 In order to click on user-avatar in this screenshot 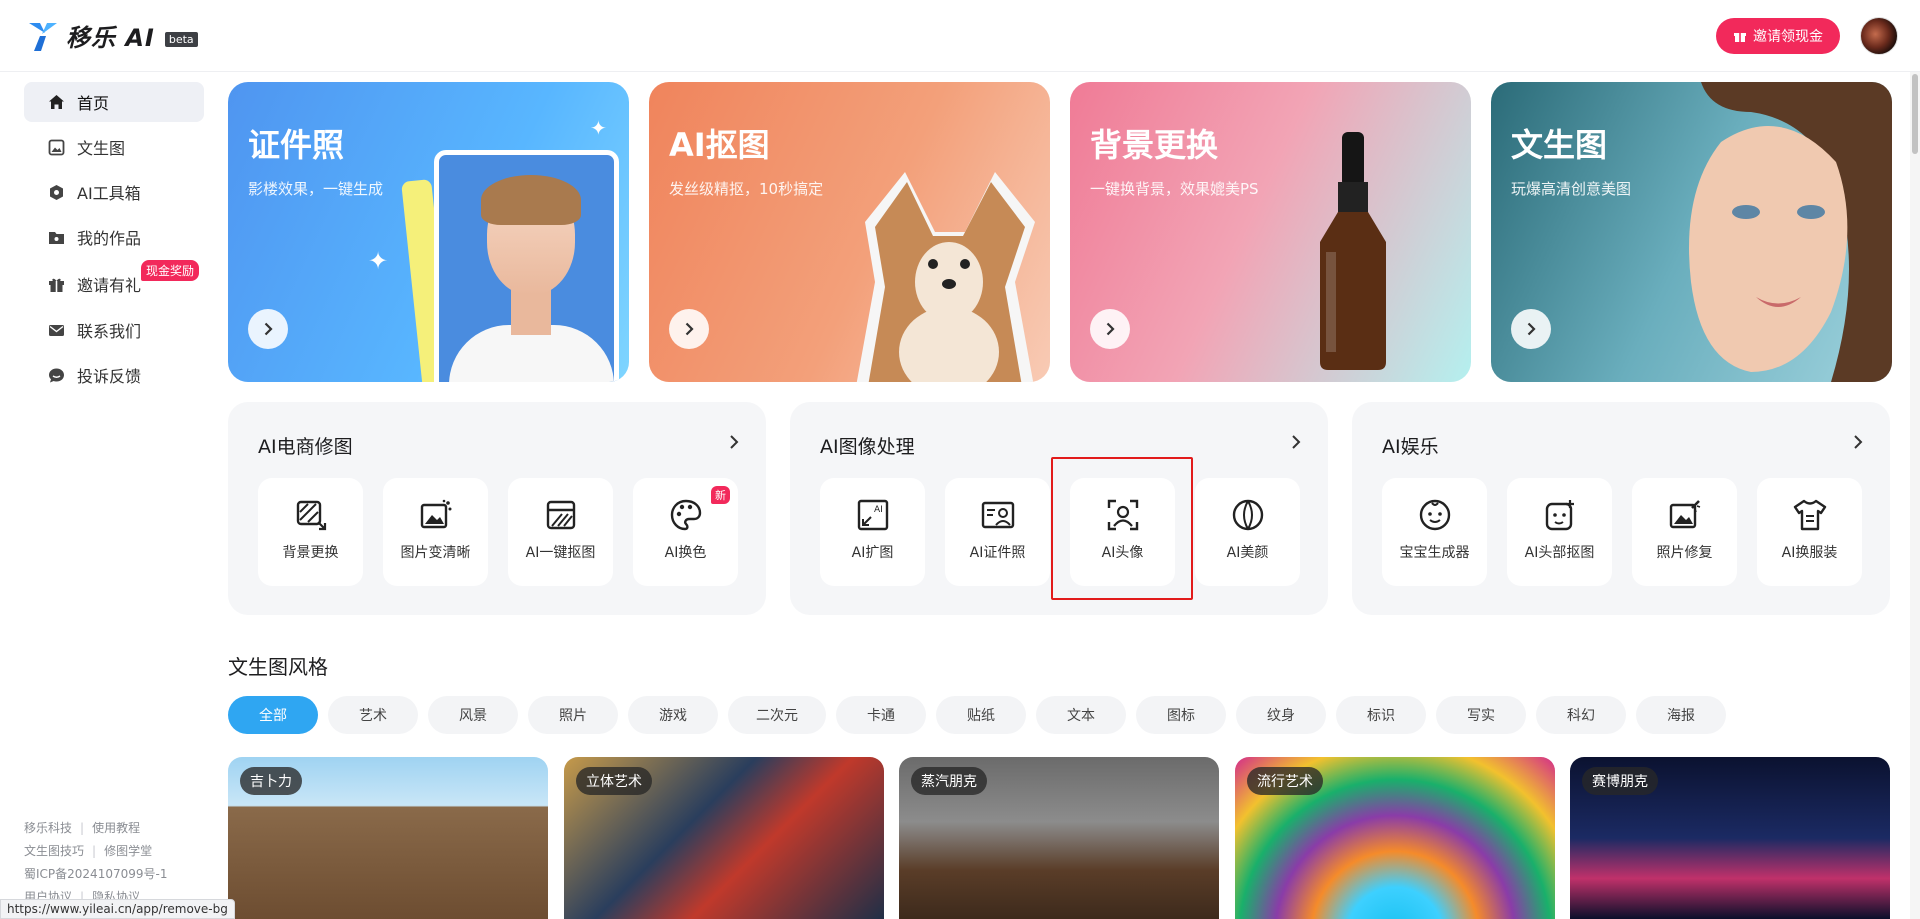, I will do `click(1879, 36)`.